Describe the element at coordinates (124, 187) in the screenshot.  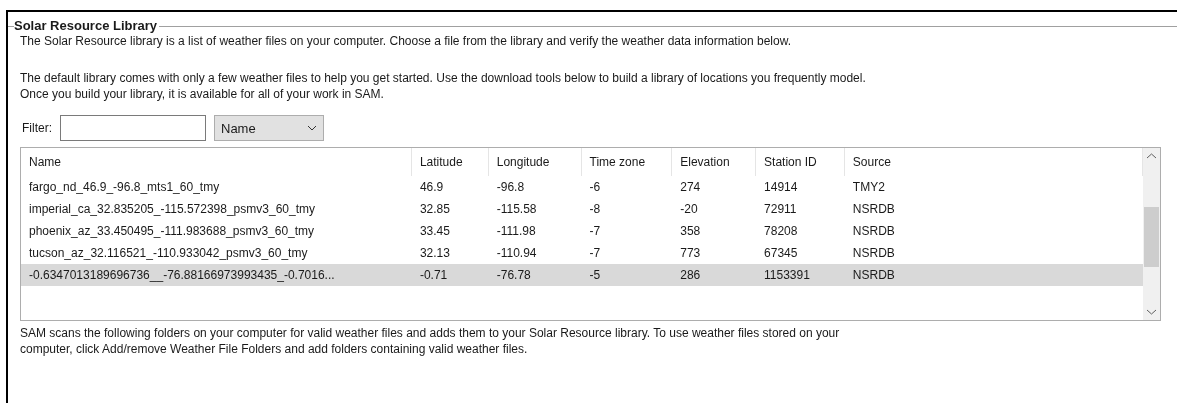
I see `table-cell-text: fargo_nd_46.9_-96.8_mts1_60_tmy` at that location.